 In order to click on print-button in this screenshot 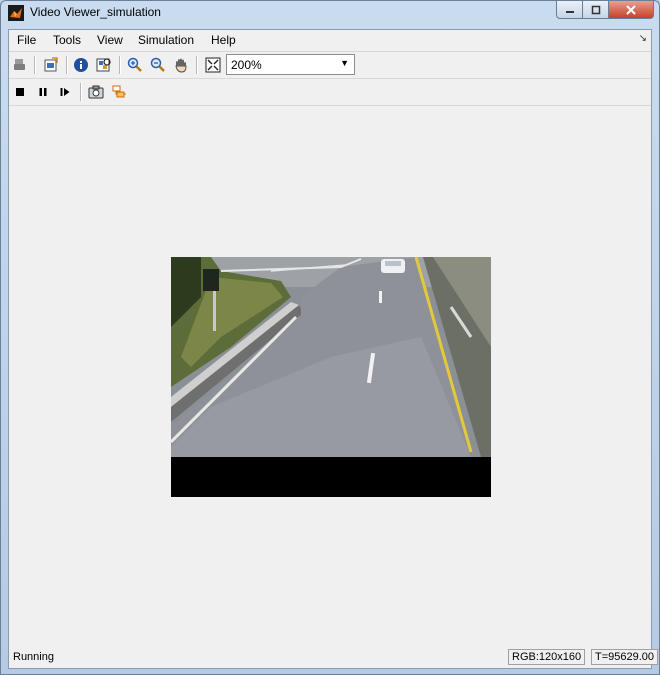, I will do `click(20, 65)`.